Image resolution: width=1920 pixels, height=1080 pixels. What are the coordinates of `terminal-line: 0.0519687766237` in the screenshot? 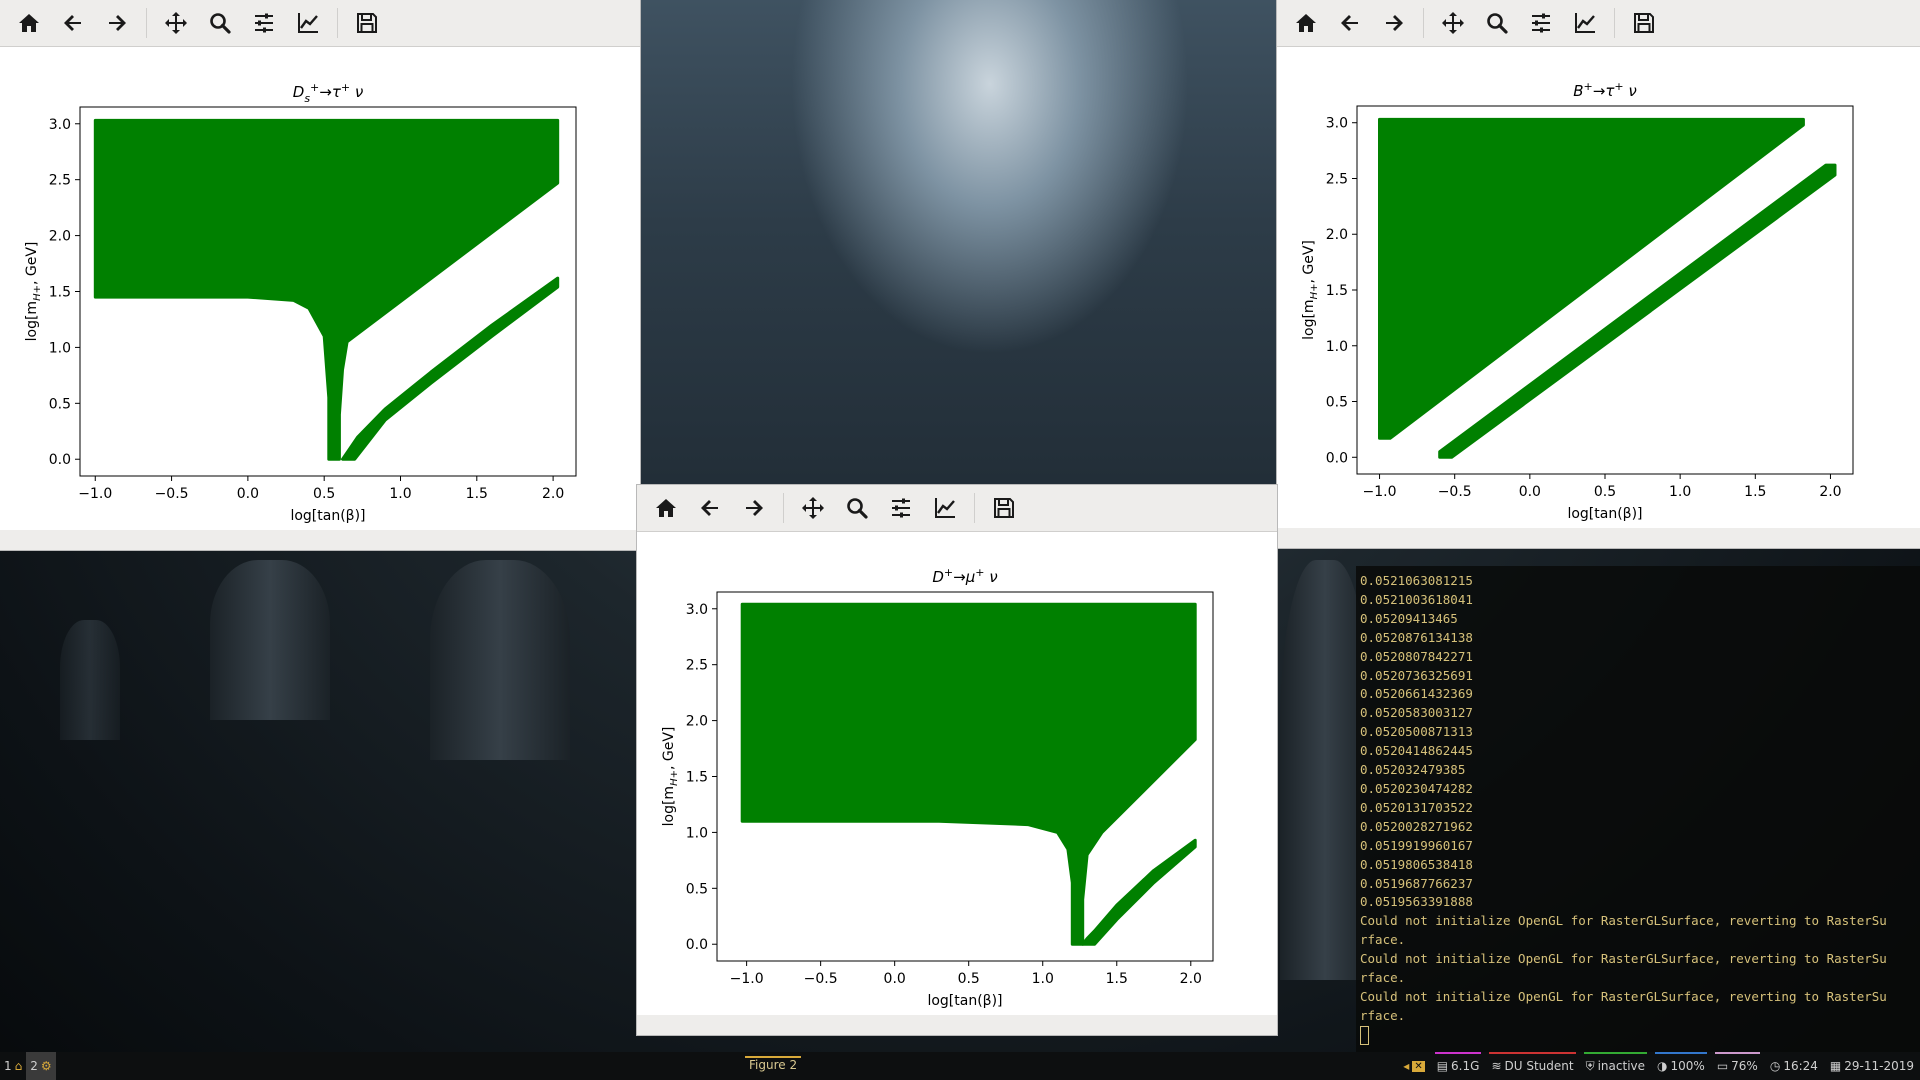 It's located at (1416, 883).